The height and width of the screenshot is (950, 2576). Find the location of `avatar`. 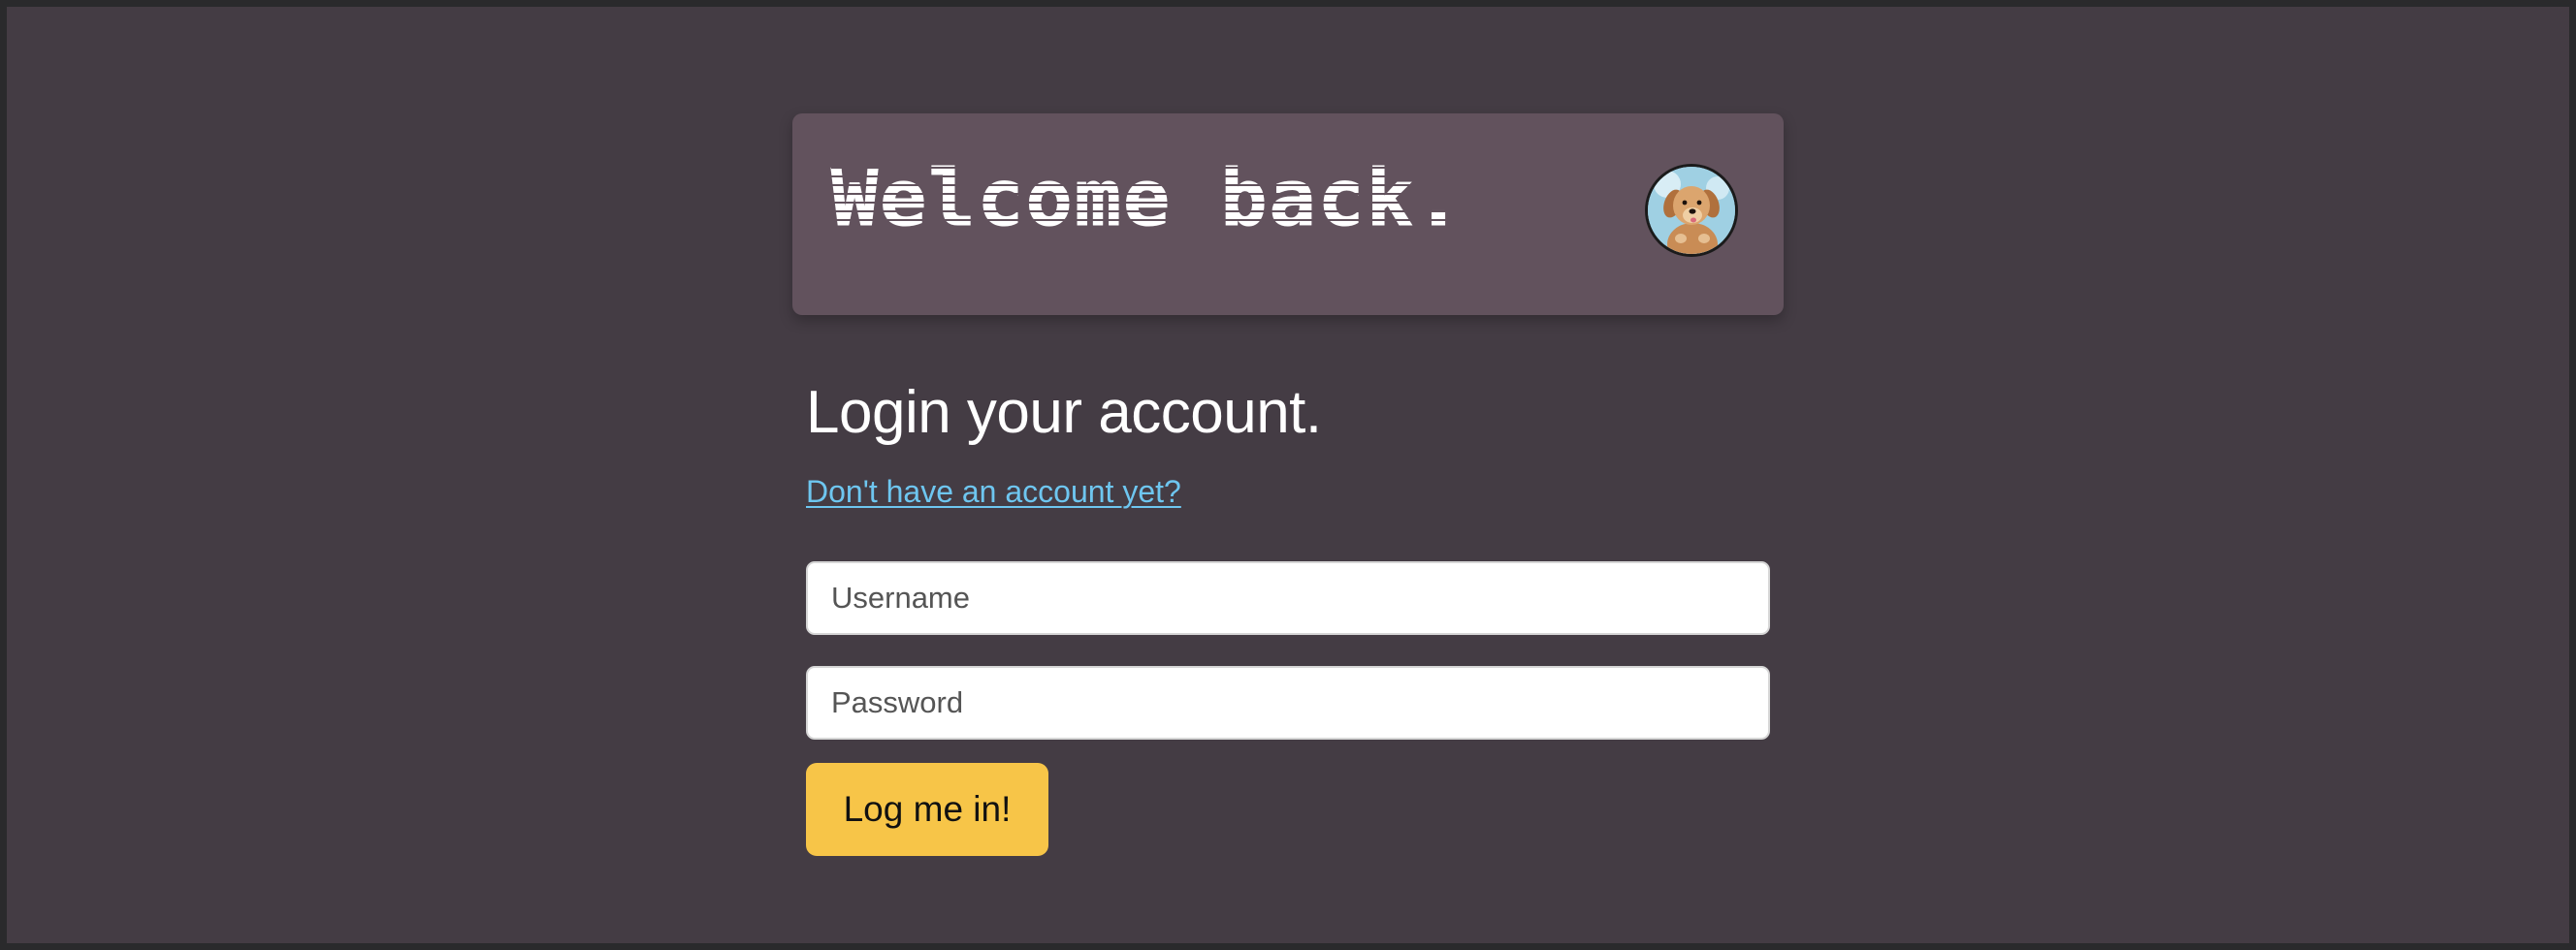

avatar is located at coordinates (1691, 210).